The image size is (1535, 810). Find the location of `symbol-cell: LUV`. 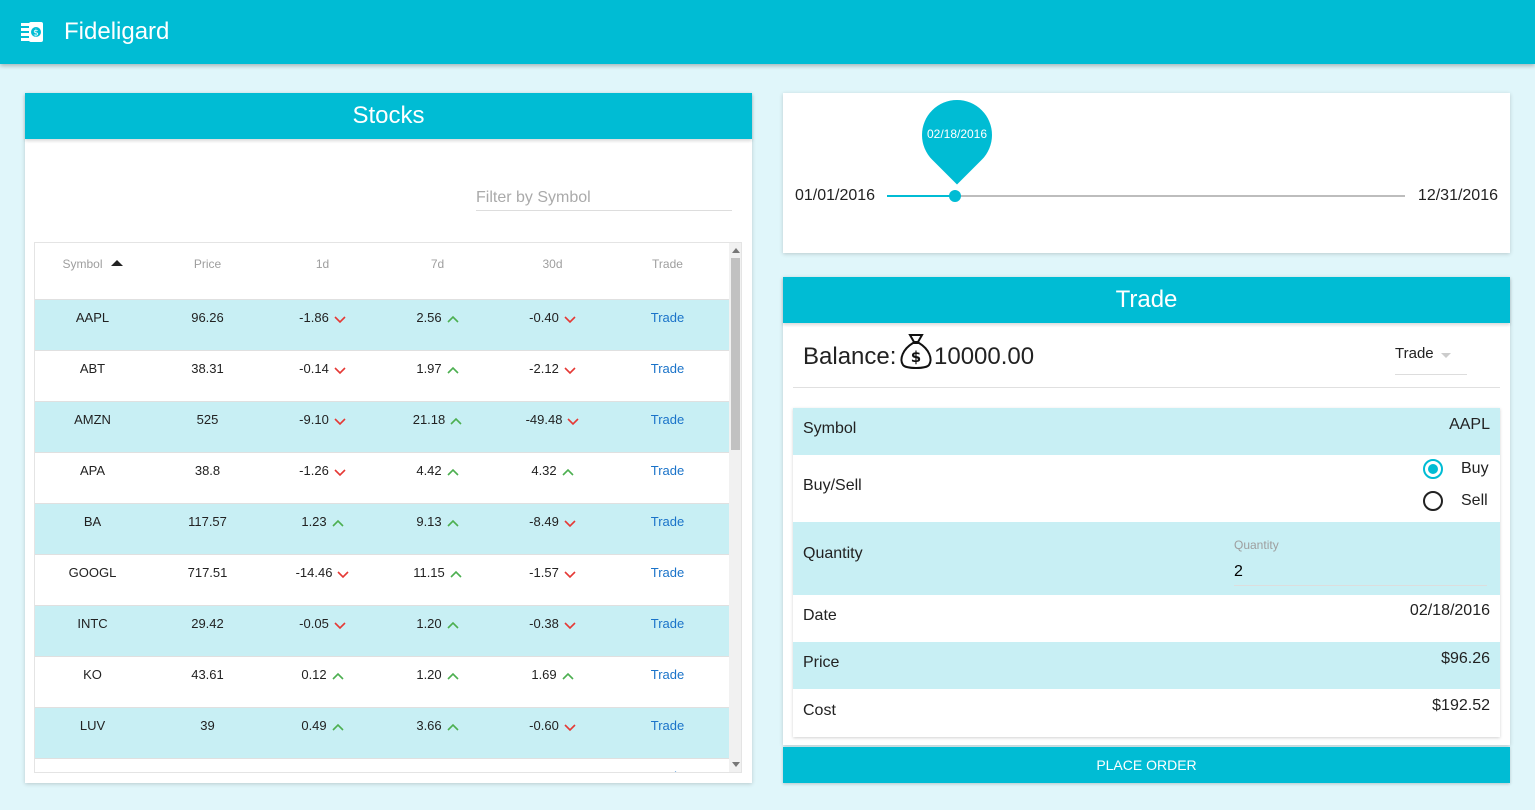

symbol-cell: LUV is located at coordinates (92, 725).